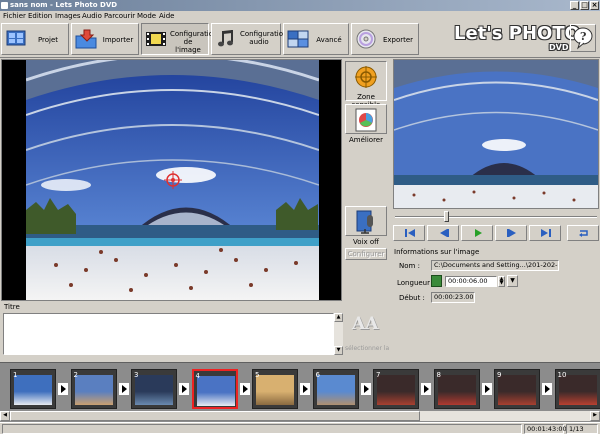 The height and width of the screenshot is (434, 600). What do you see at coordinates (577, 389) in the screenshot?
I see `timeline-thumbnail: 10` at bounding box center [577, 389].